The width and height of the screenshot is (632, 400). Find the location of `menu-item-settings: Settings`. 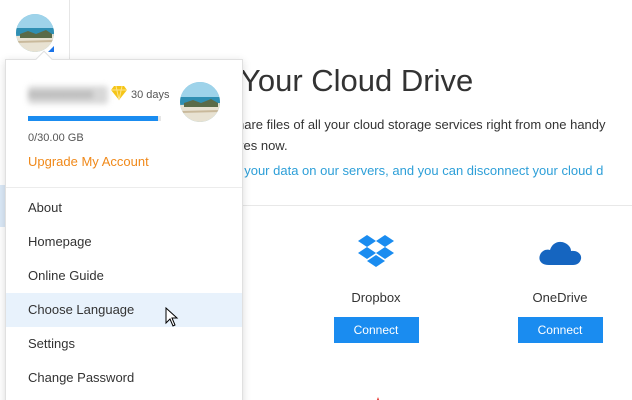

menu-item-settings: Settings is located at coordinates (124, 344).